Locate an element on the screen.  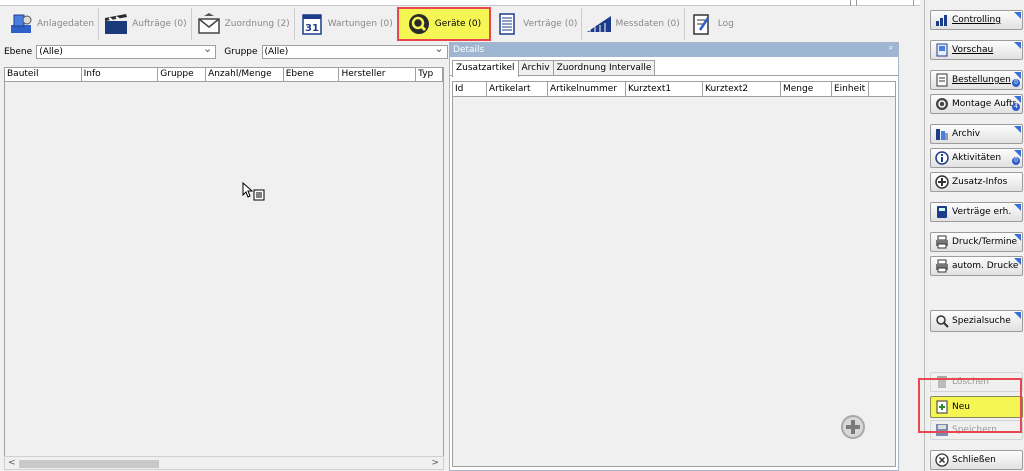
autom-drucke-button: autom. Drucke is located at coordinates (976, 266).